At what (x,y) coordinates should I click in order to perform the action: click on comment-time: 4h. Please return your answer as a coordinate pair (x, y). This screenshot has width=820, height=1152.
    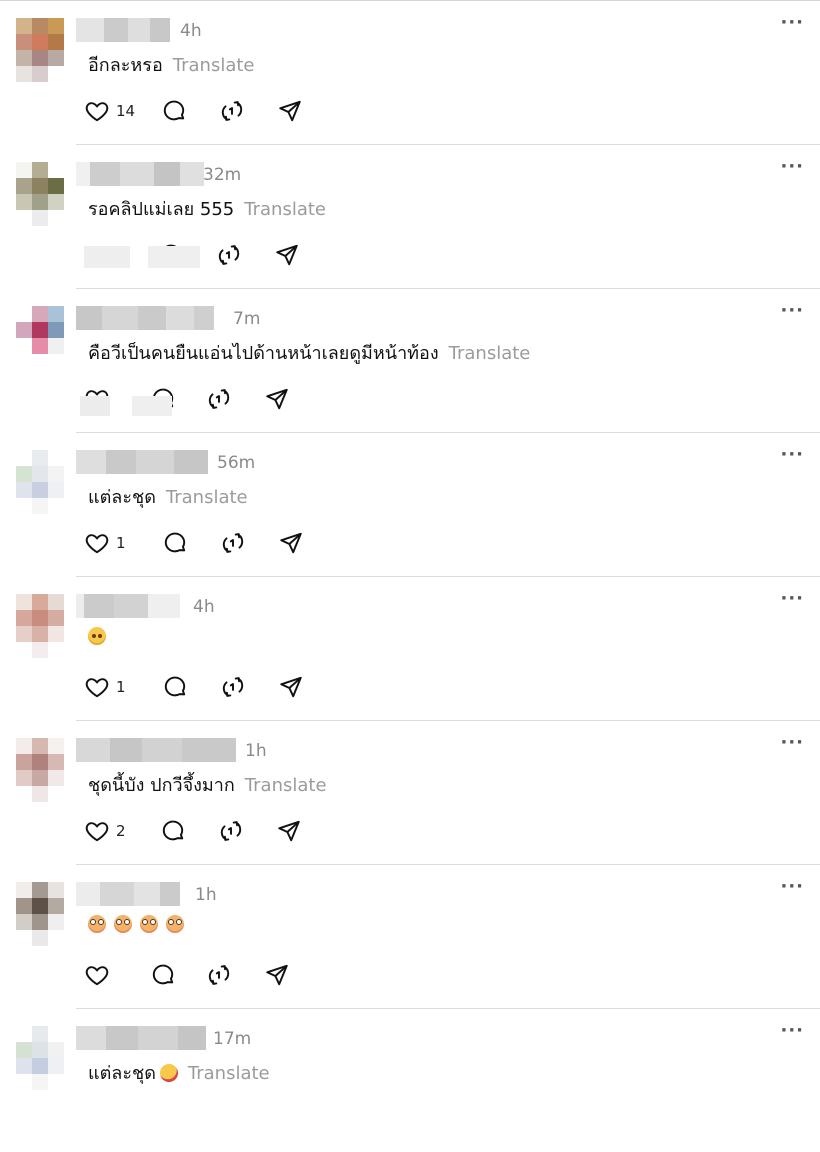
    Looking at the image, I should click on (191, 31).